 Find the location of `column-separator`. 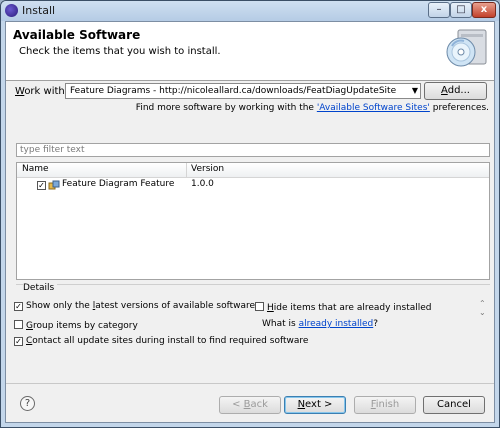

column-separator is located at coordinates (186, 170).